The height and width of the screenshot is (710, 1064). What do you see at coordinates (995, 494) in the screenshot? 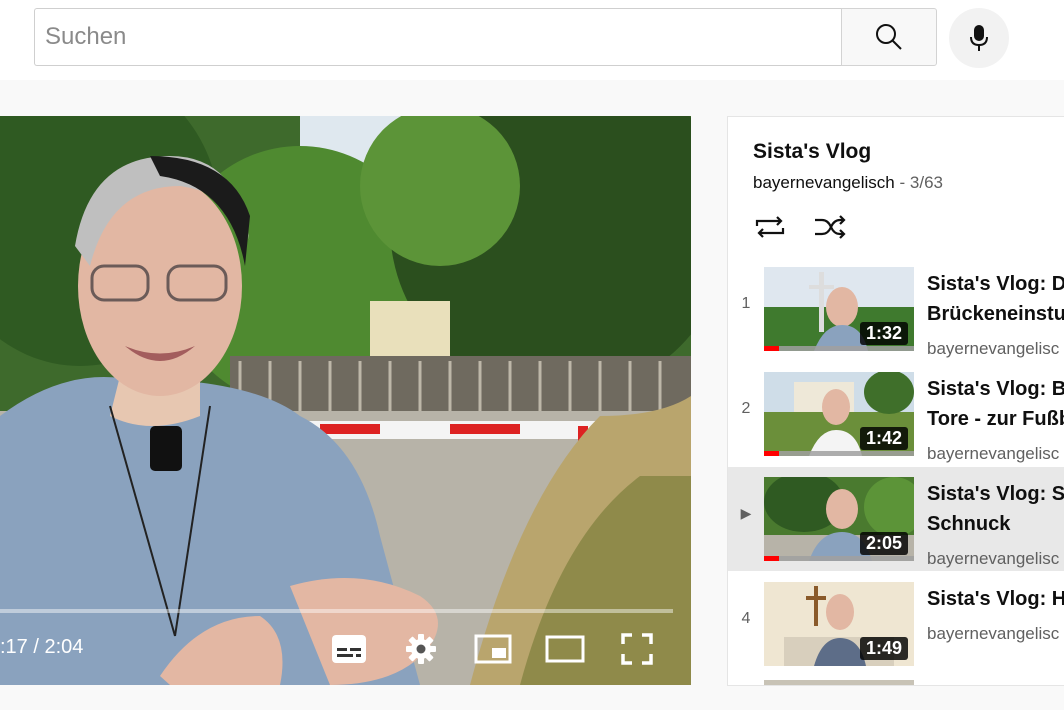
I see `title-line: Sista's Vlog: Sc` at bounding box center [995, 494].